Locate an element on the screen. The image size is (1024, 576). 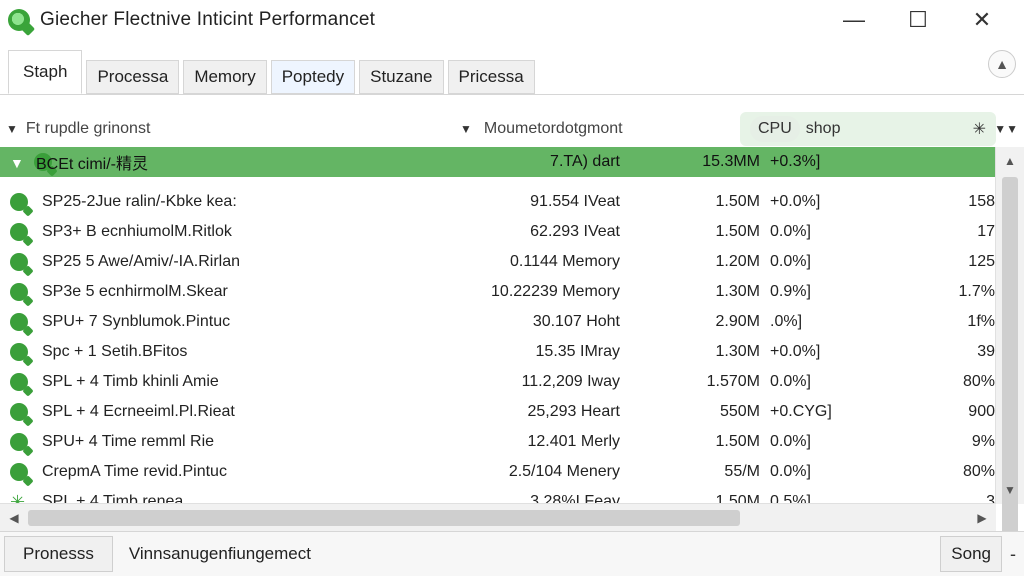
tab-stuzane: Stuzane is located at coordinates (401, 77).